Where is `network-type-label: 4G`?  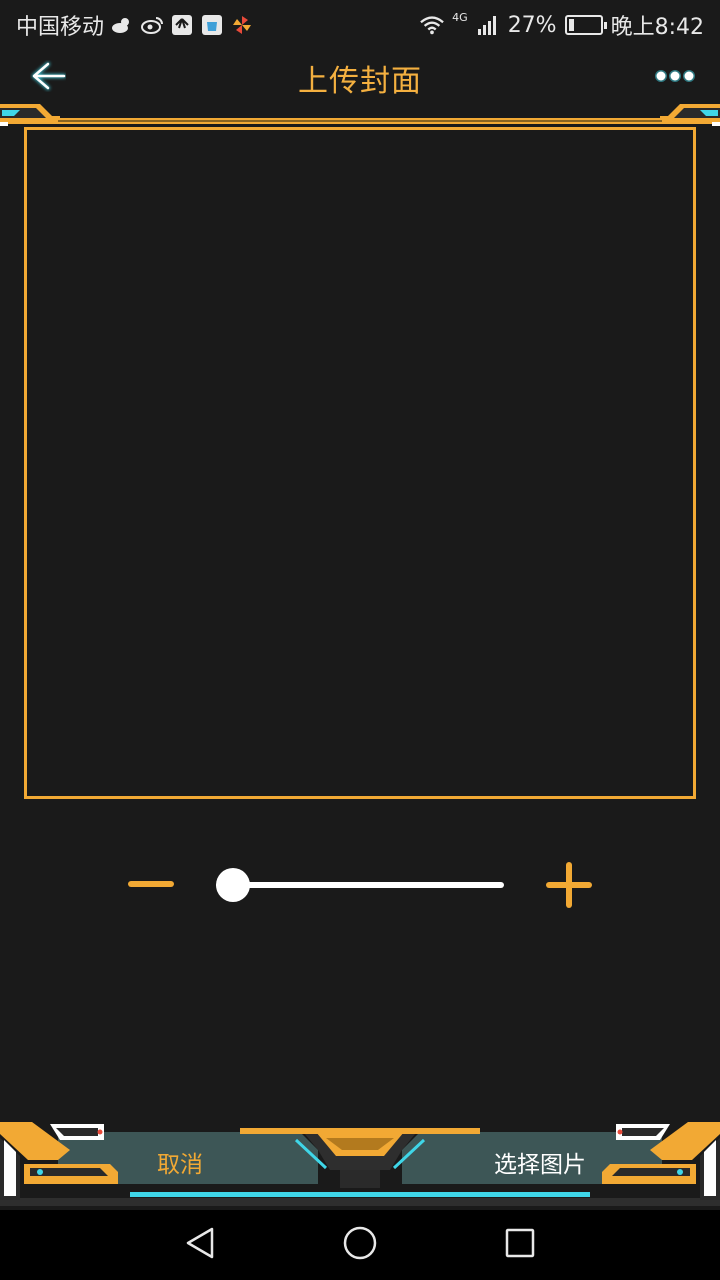
network-type-label: 4G is located at coordinates (460, 17).